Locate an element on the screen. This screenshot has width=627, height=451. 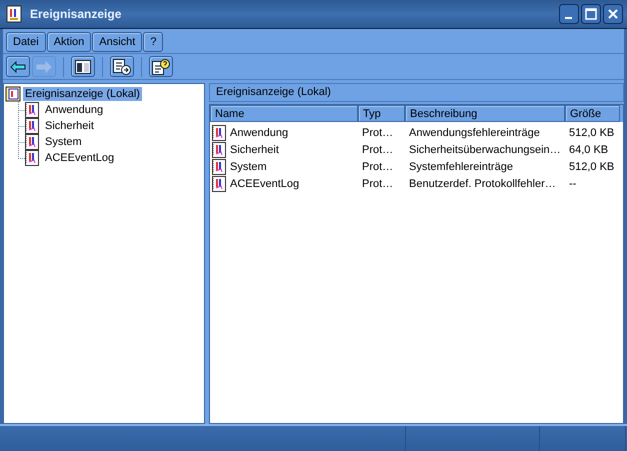
table-cell: Anwendung is located at coordinates (259, 132).